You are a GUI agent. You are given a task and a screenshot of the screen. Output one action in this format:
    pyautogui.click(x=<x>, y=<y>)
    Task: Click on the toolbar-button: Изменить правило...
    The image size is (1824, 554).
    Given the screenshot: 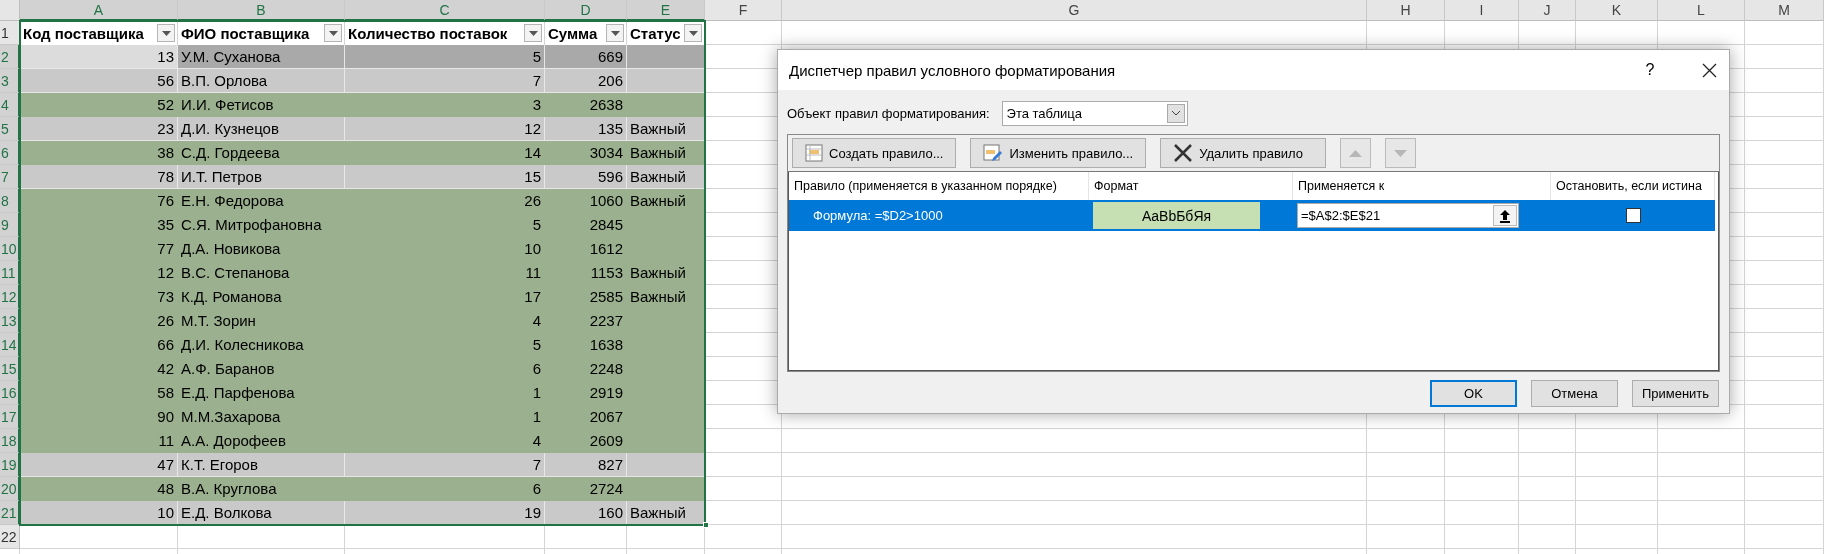 What is the action you would take?
    pyautogui.click(x=1058, y=153)
    